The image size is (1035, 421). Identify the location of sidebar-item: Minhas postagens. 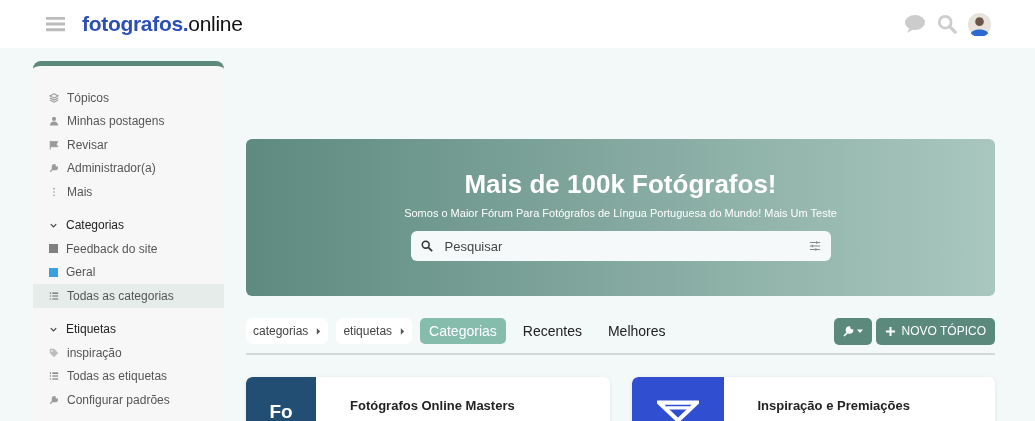
(128, 121).